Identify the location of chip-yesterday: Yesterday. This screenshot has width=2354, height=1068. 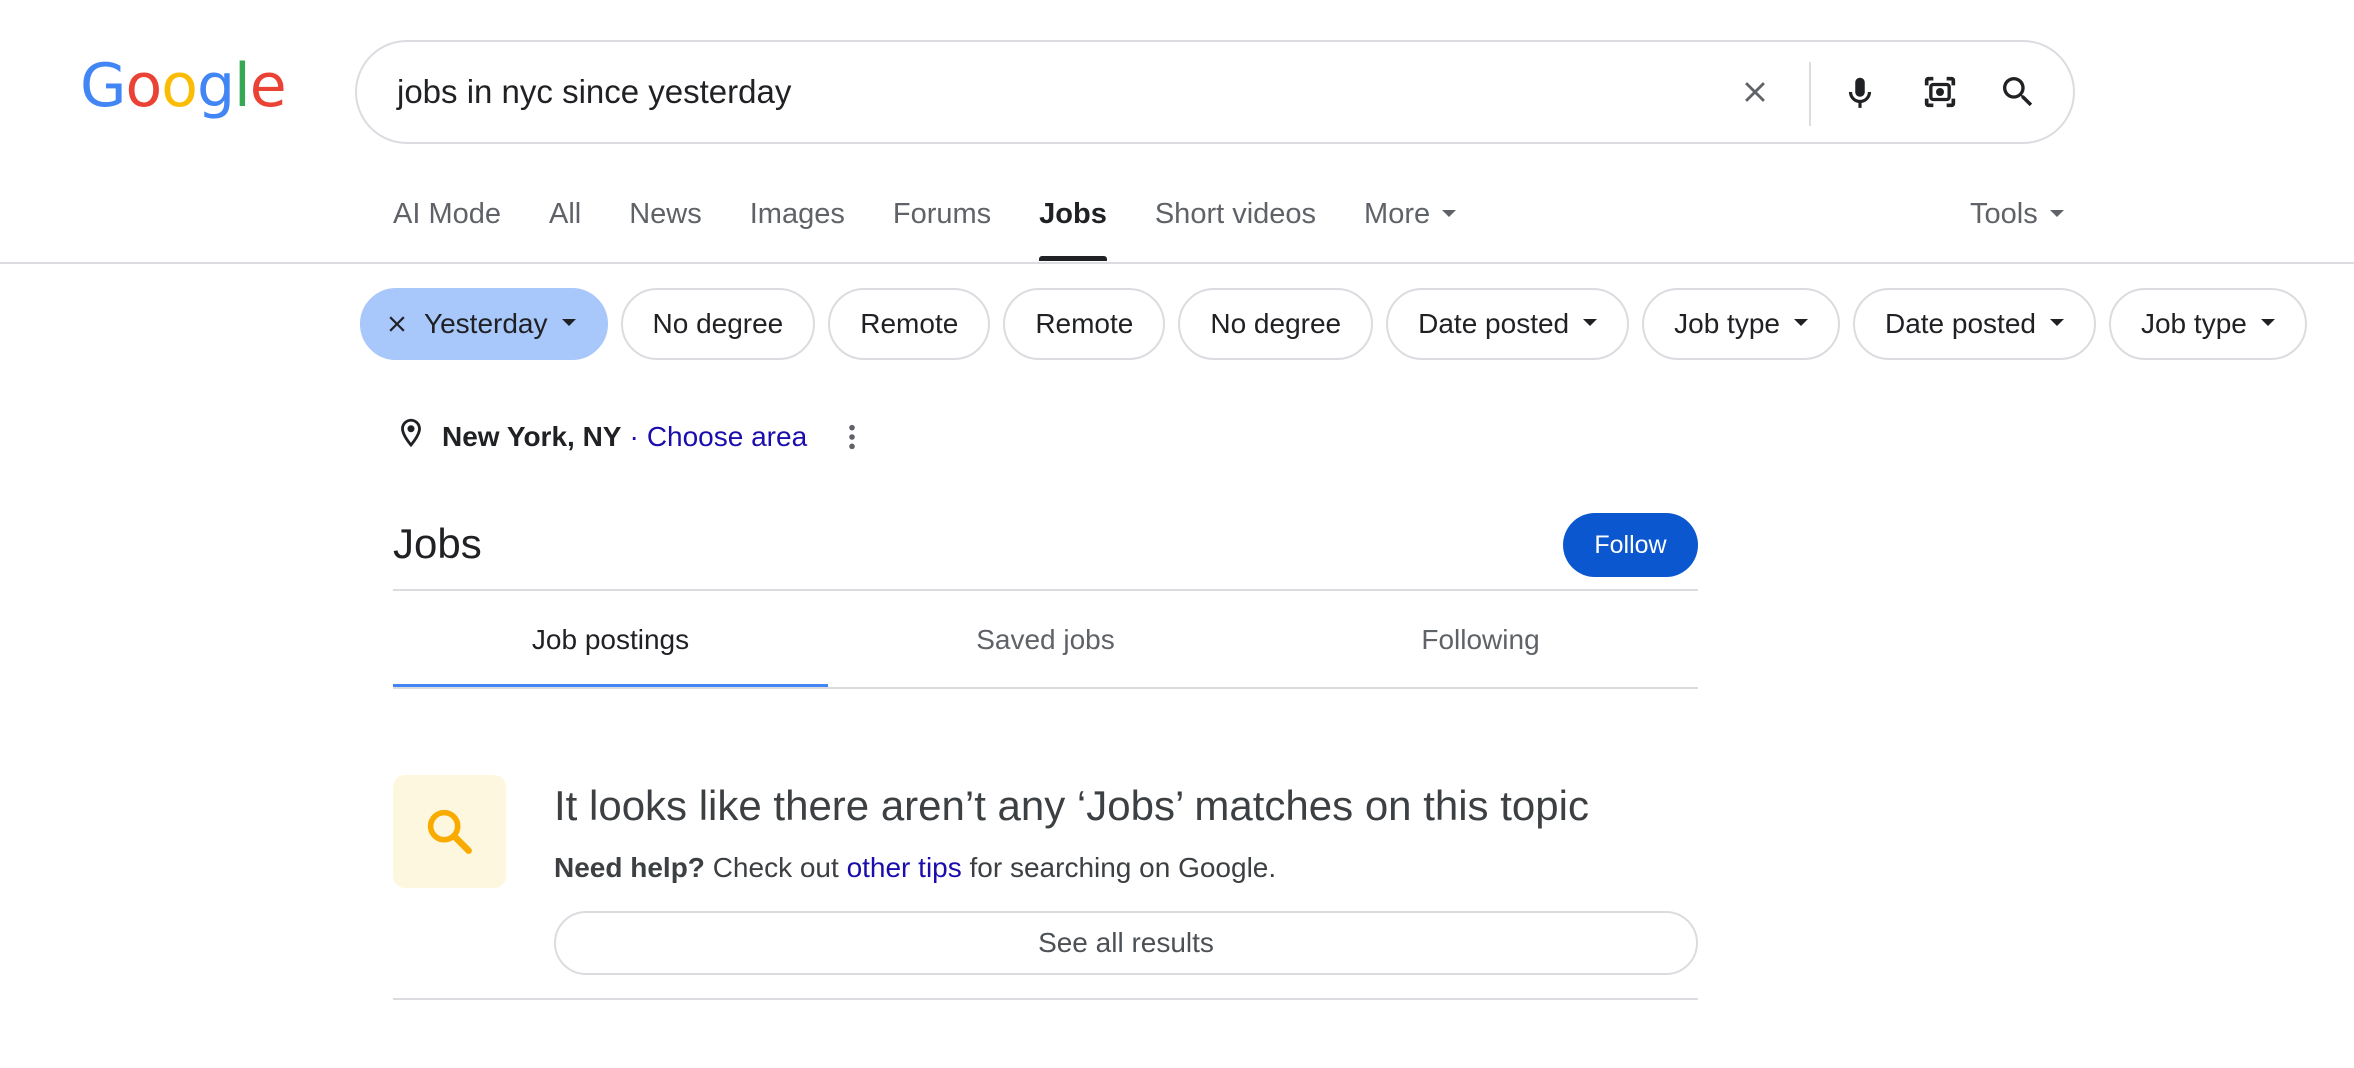
(484, 324).